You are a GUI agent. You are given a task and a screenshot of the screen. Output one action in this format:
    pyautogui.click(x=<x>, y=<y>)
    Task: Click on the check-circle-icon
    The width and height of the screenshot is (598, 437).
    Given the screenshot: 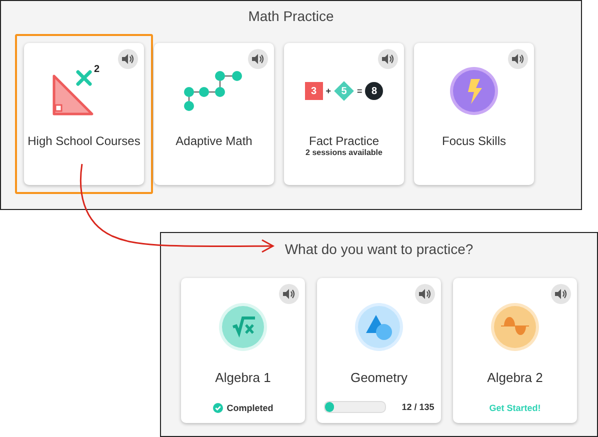 What is the action you would take?
    pyautogui.click(x=217, y=408)
    